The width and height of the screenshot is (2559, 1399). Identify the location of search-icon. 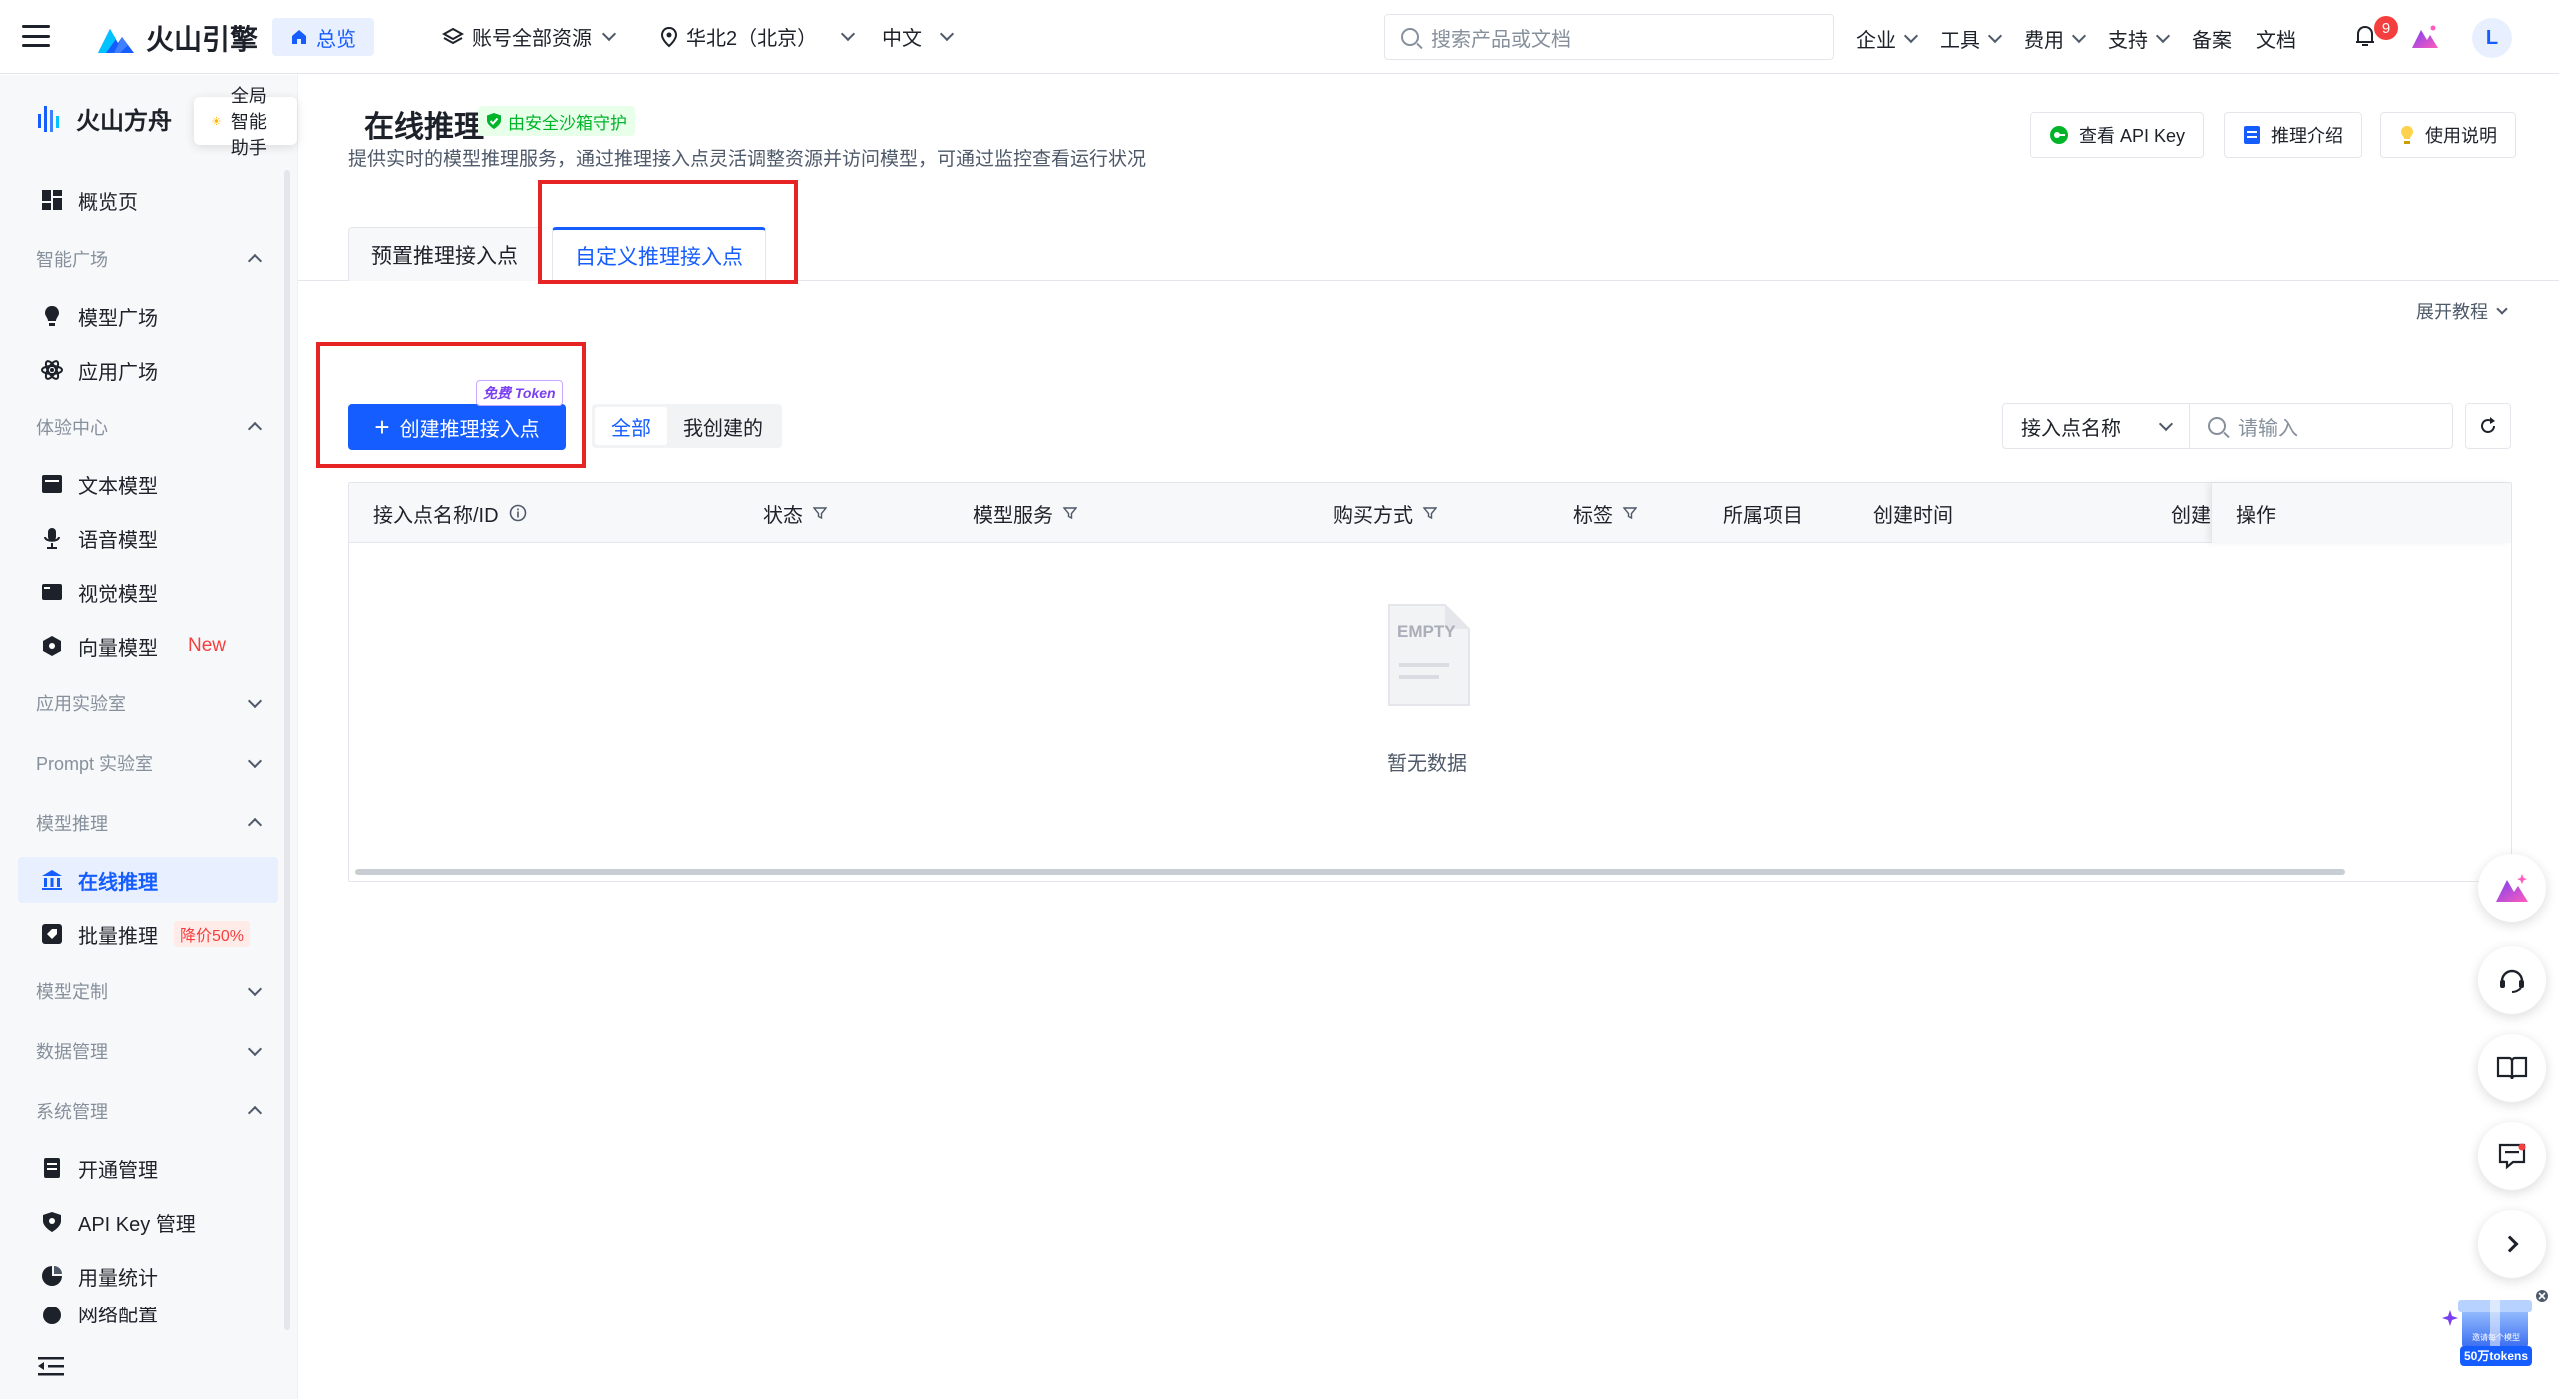
(1410, 37).